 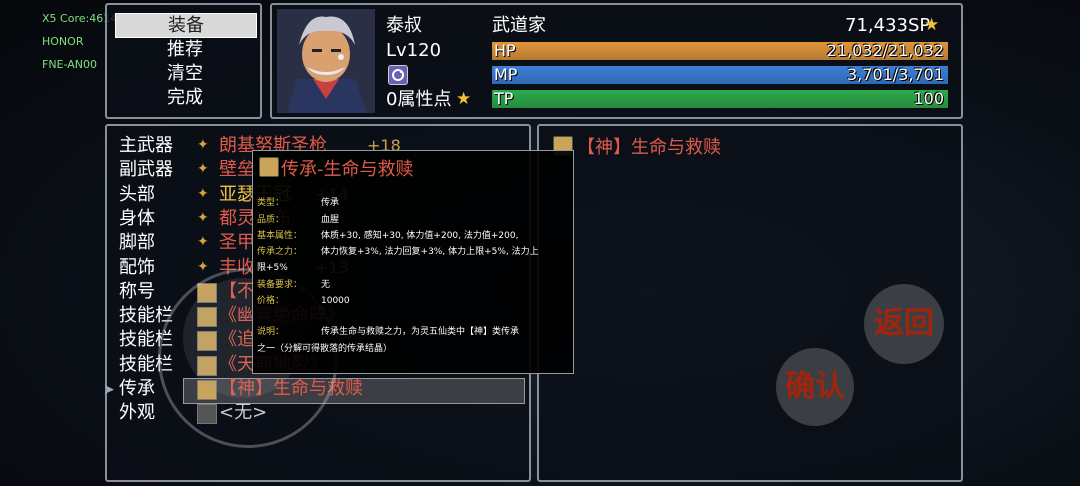 I want to click on tp-bar-fill, so click(x=720, y=99).